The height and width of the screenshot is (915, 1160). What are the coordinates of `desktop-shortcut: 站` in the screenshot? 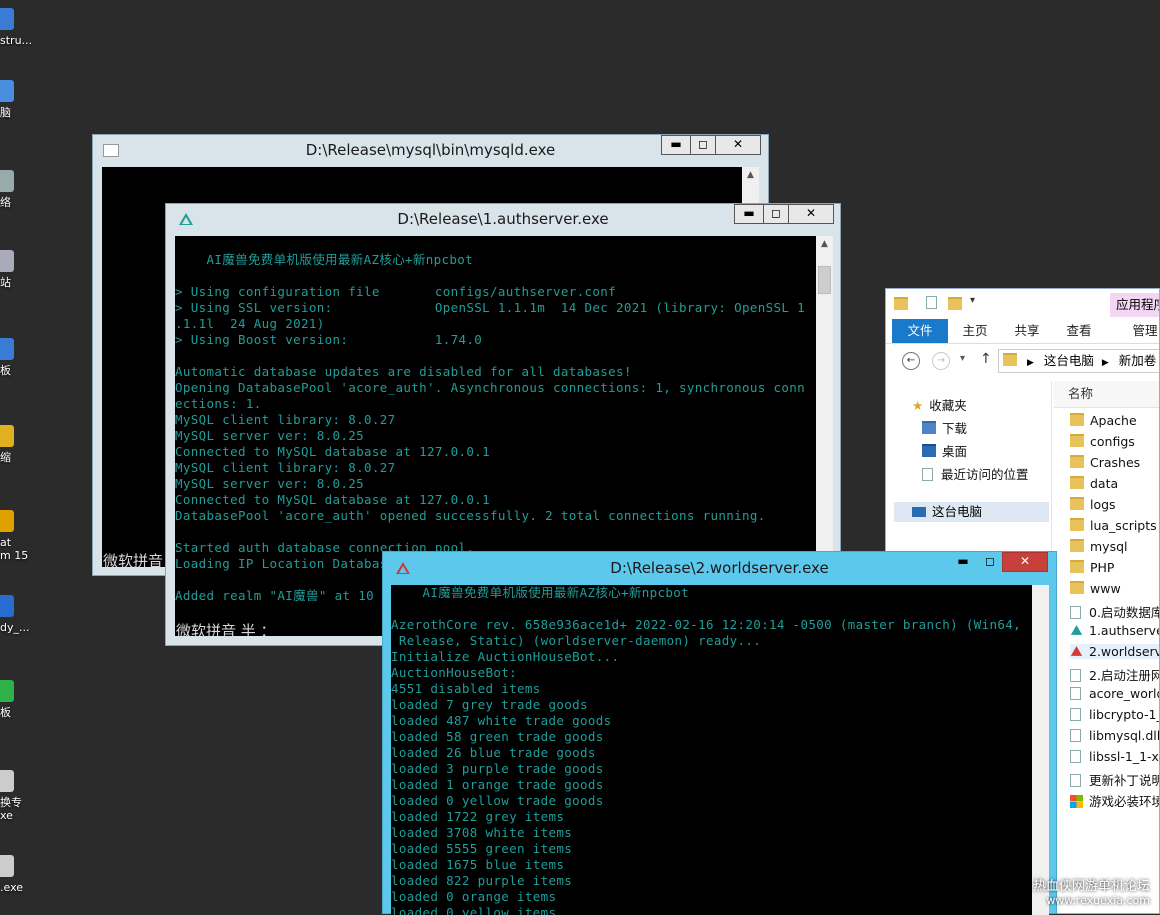 It's located at (20, 269).